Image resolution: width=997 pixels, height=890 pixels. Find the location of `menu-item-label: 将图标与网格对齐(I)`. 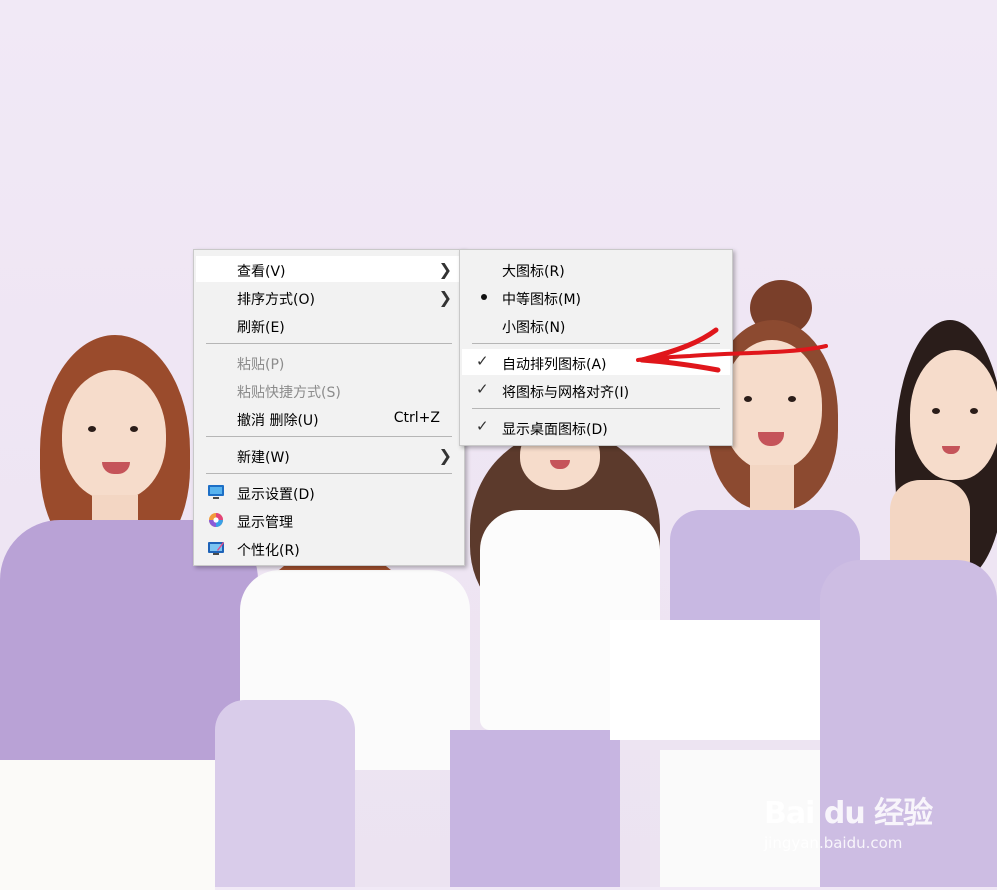

menu-item-label: 将图标与网格对齐(I) is located at coordinates (566, 393).